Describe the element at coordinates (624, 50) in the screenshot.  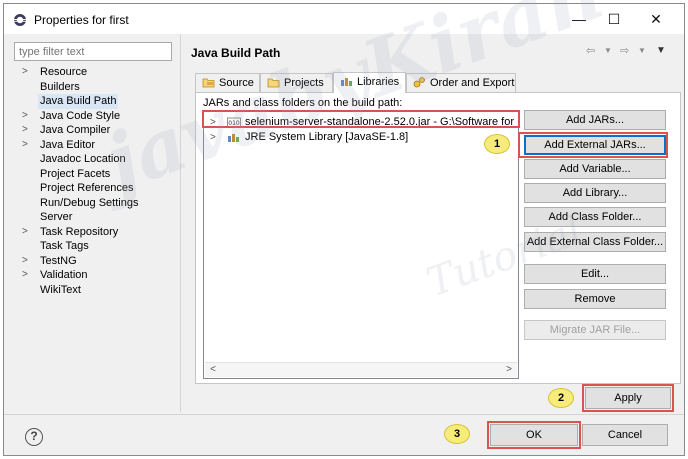
I see `forward-arrow-icon: ⇨` at that location.